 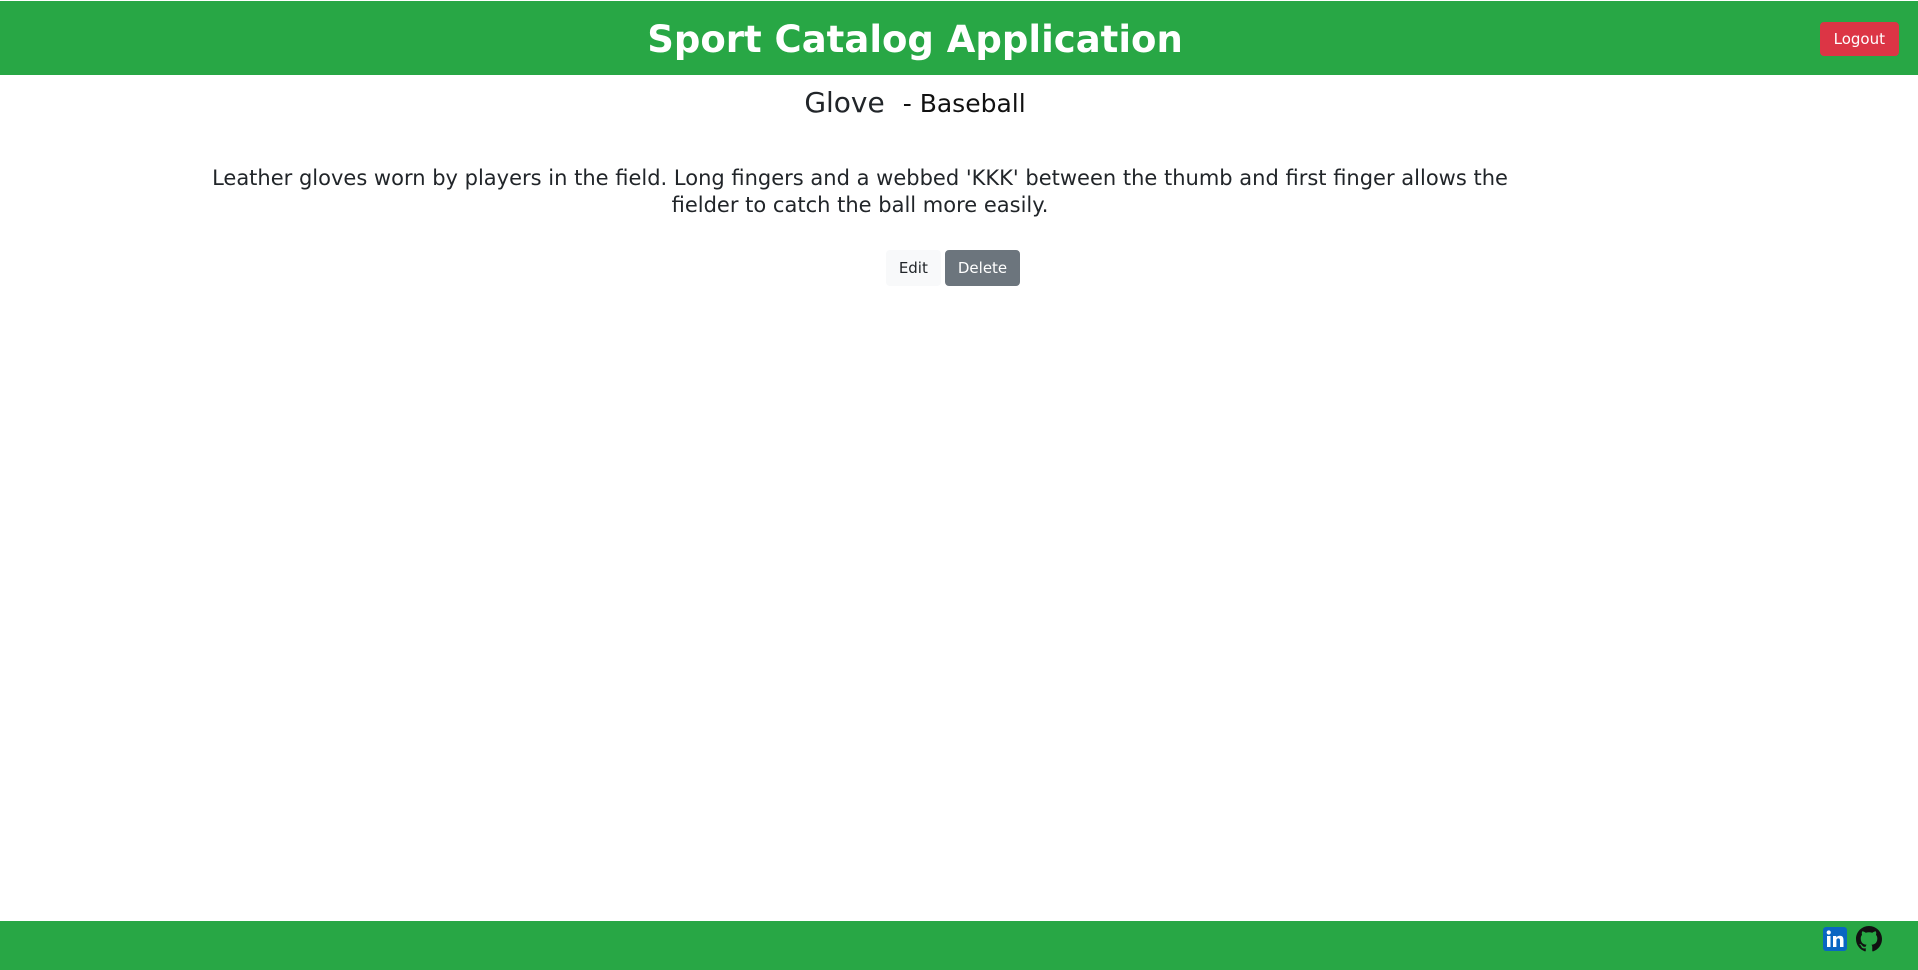 What do you see at coordinates (844, 102) in the screenshot?
I see `item-name: Glove` at bounding box center [844, 102].